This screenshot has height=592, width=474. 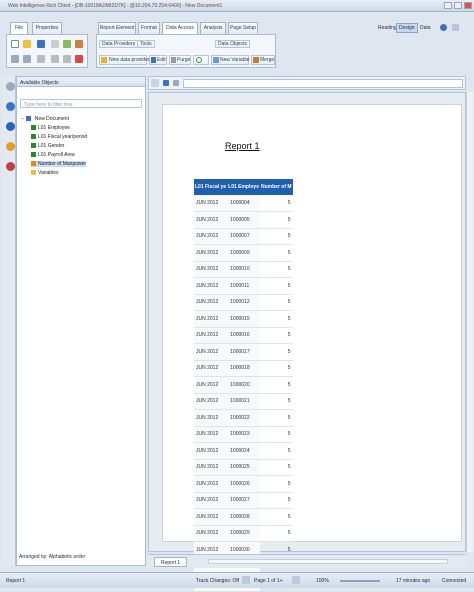 I want to click on track-changes-status: Track Changes: Off, so click(x=217, y=581).